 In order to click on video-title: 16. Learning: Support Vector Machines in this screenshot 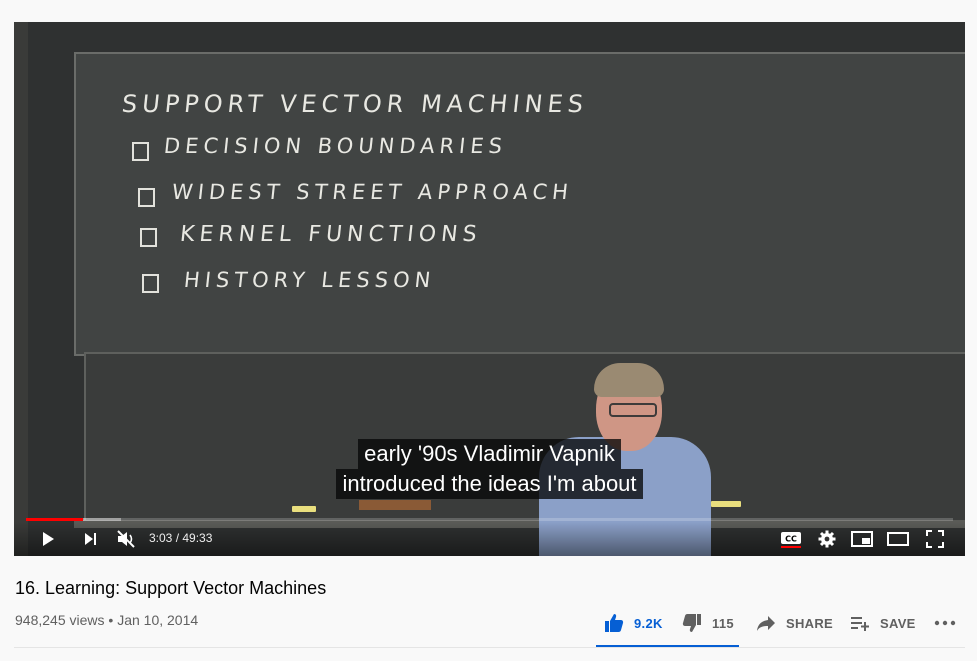, I will do `click(171, 588)`.